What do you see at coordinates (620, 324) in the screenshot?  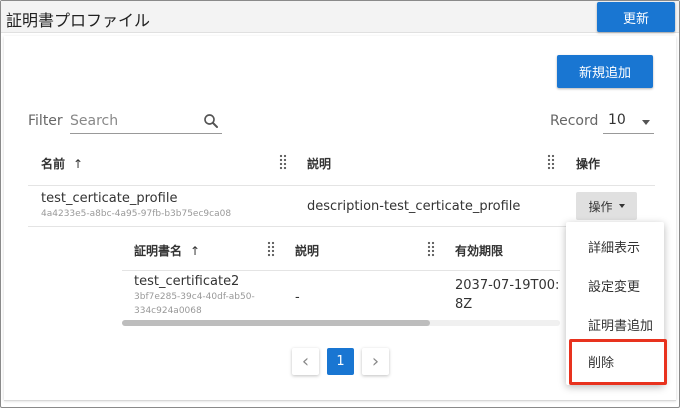 I see `menu-item-add-certificate: 証明書追加` at bounding box center [620, 324].